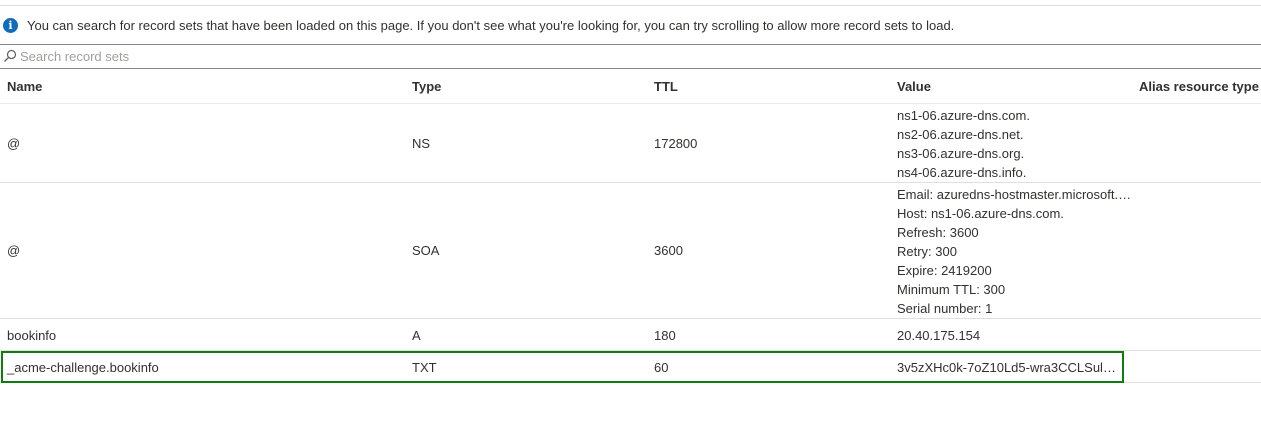 The height and width of the screenshot is (429, 1261). I want to click on record-name: bookinfo, so click(31, 335).